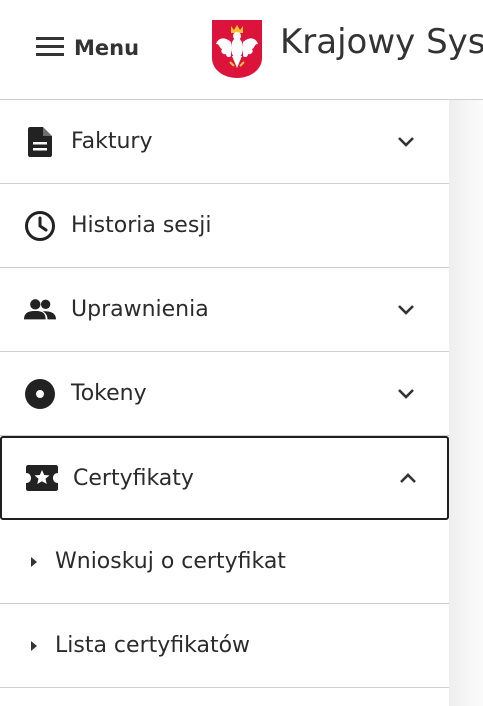  Describe the element at coordinates (107, 48) in the screenshot. I see `menu-label: Menu` at that location.